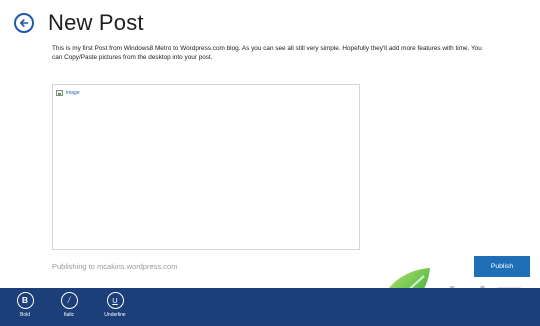  What do you see at coordinates (59, 93) in the screenshot?
I see `image-icon` at bounding box center [59, 93].